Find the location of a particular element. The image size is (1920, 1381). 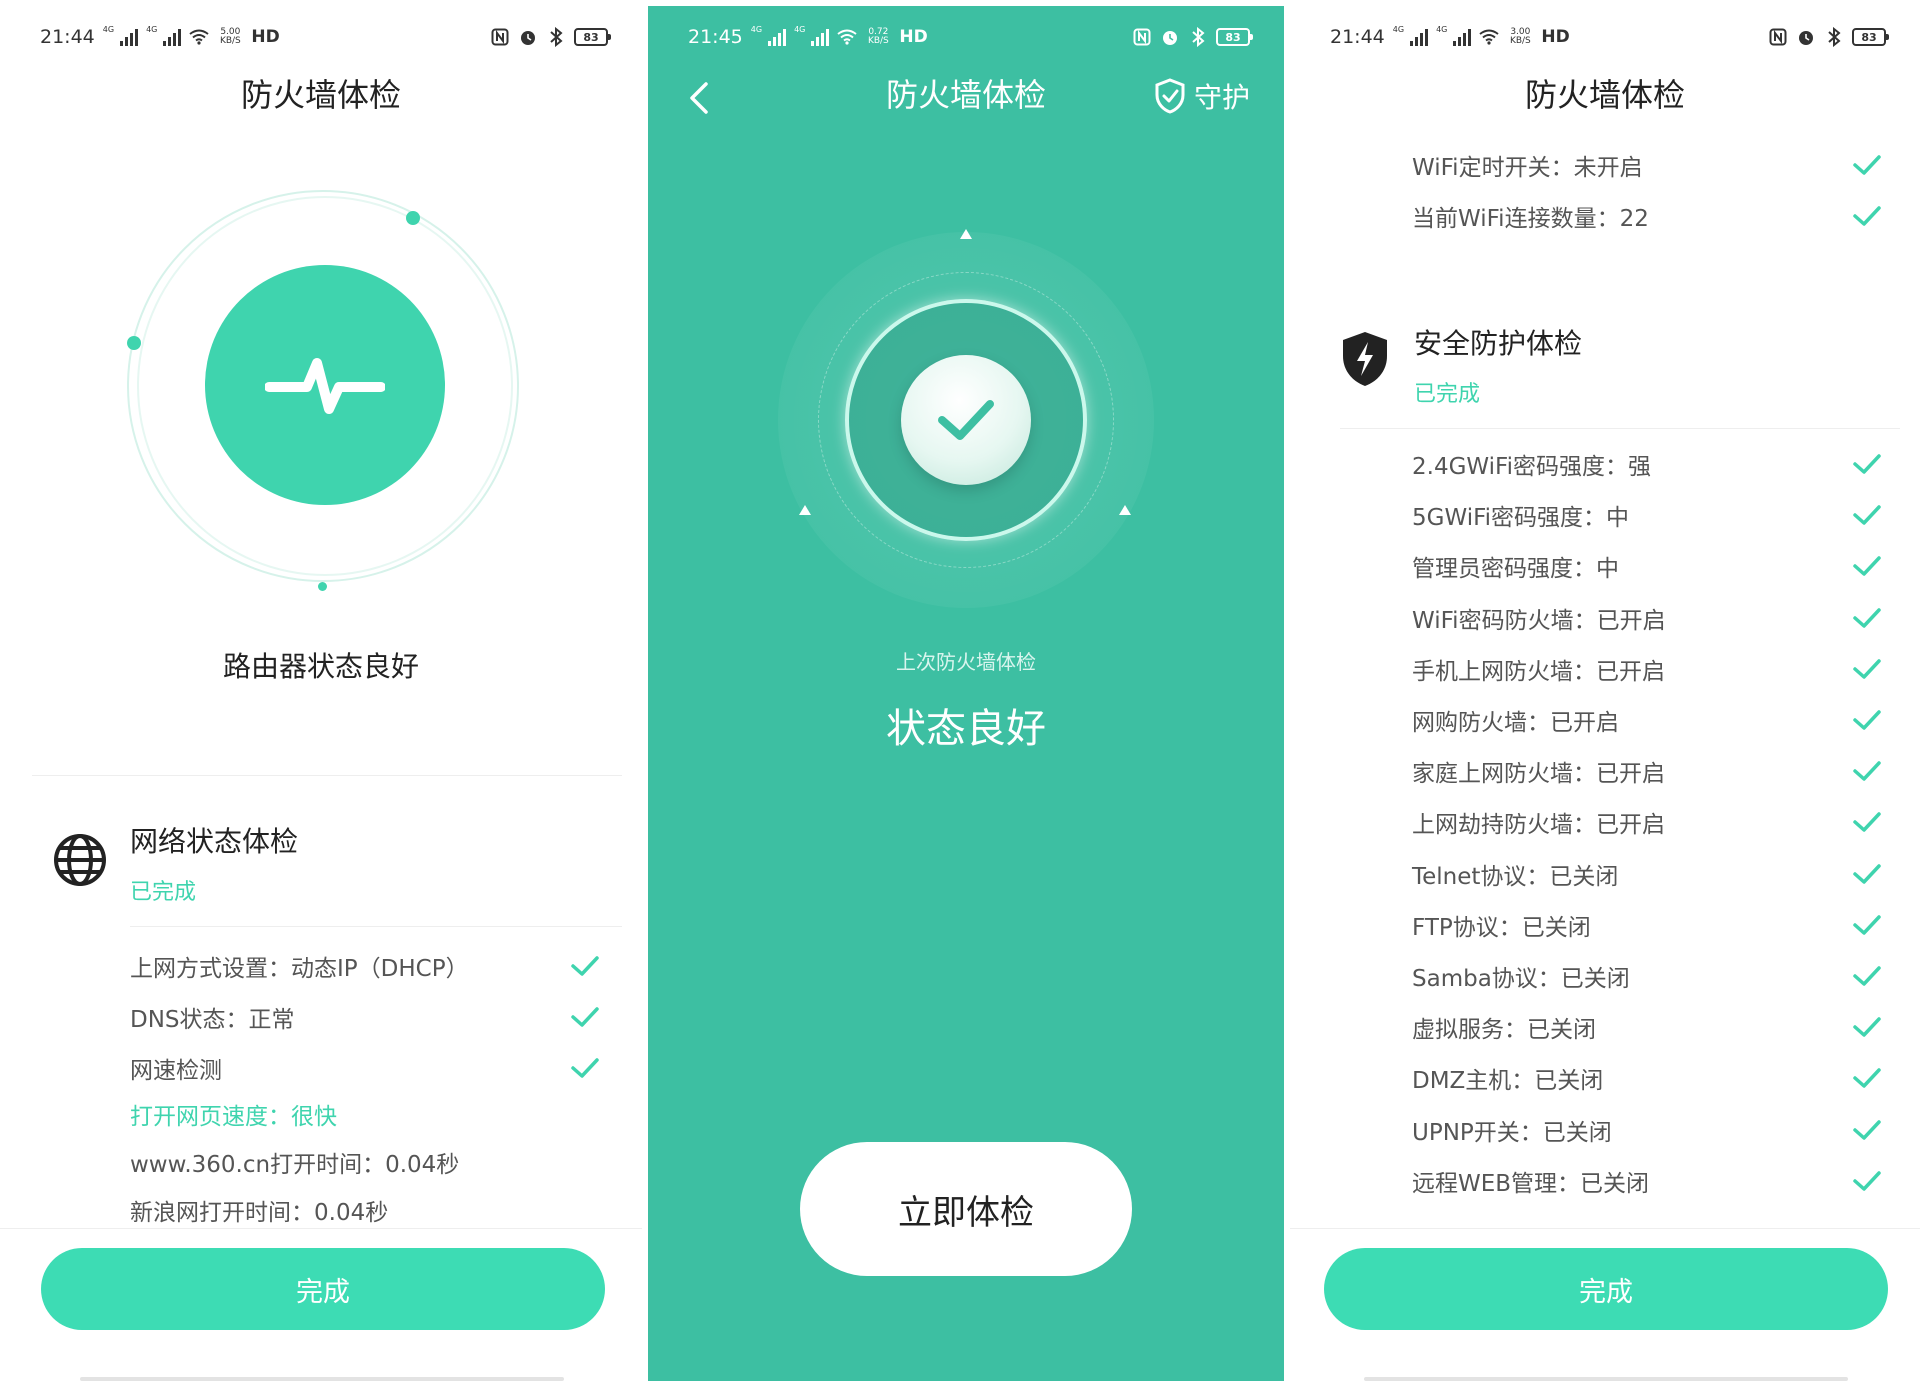

router-status-indicator is located at coordinates (325, 385).